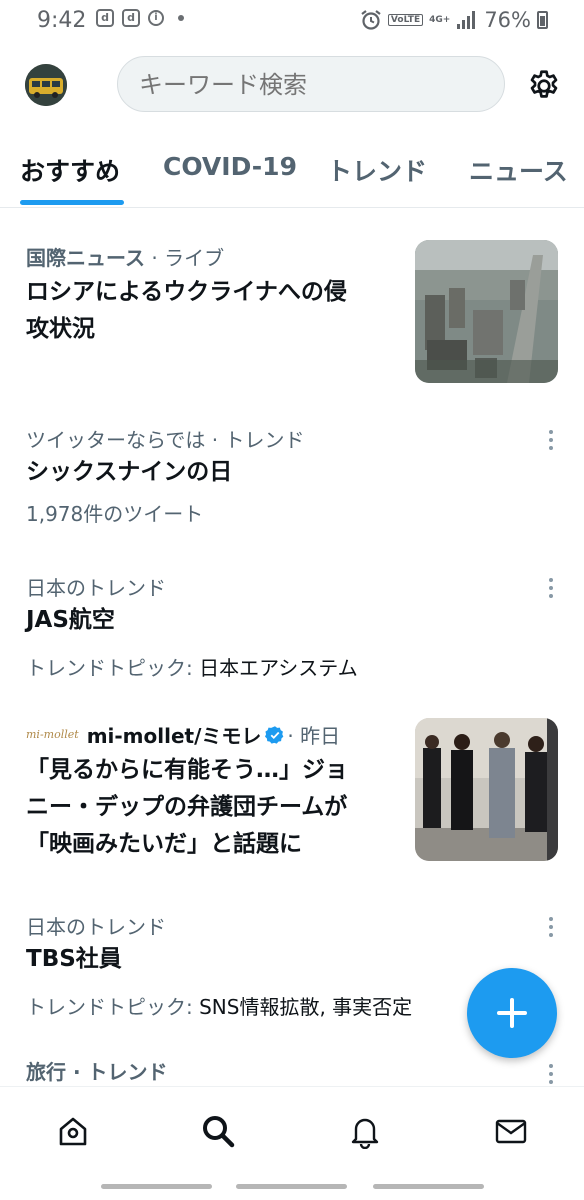 The height and width of the screenshot is (1200, 584). I want to click on item-category: 国際ニュース, so click(85, 258).